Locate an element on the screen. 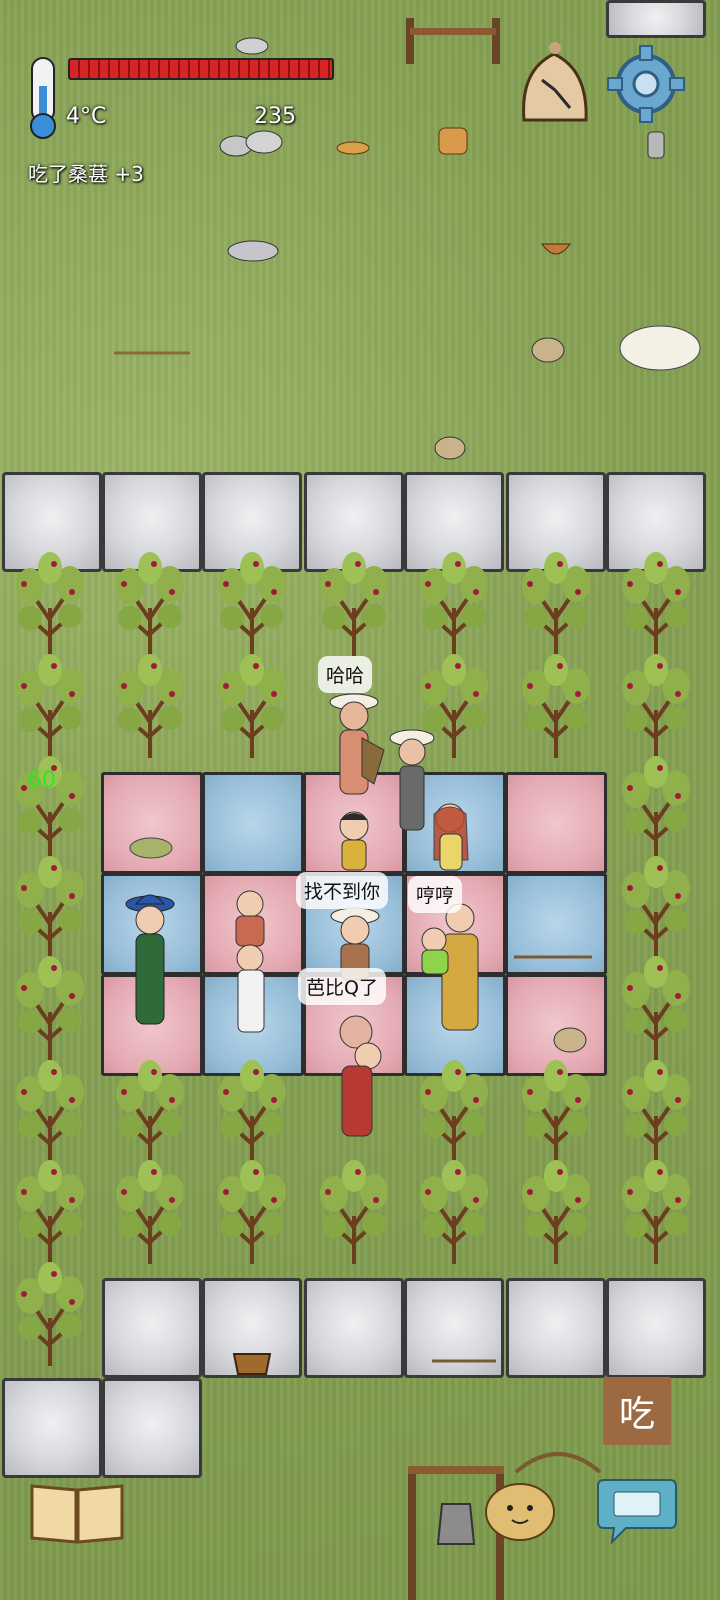 This screenshot has width=720, height=1600. flint-stone-item is located at coordinates (252, 46).